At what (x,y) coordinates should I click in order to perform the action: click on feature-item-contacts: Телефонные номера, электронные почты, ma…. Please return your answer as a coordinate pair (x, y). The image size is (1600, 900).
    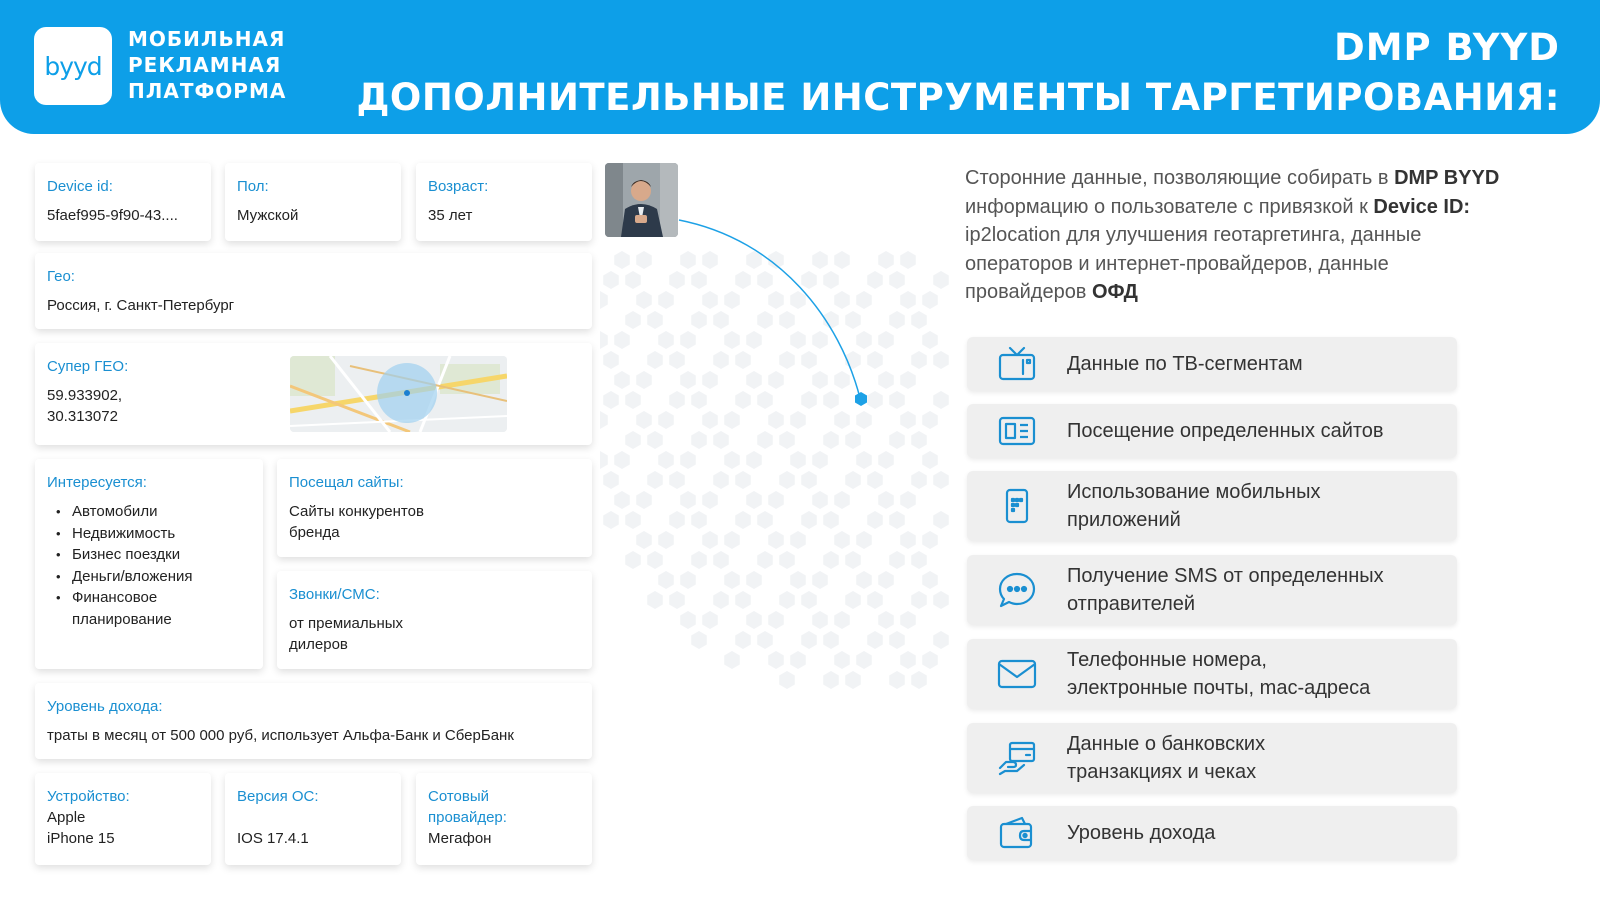
    Looking at the image, I should click on (1212, 674).